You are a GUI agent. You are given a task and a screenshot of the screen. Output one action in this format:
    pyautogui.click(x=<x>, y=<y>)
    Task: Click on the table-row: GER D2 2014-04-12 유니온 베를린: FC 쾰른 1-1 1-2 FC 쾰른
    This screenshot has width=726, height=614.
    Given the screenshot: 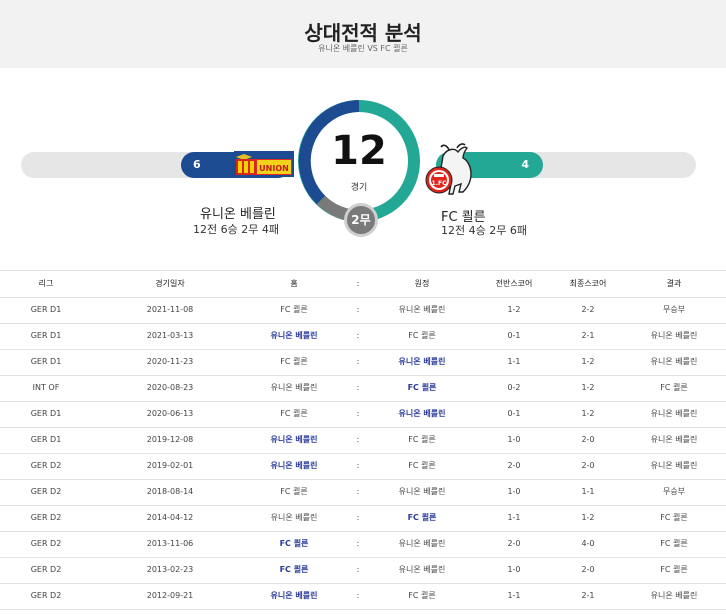 What is the action you would take?
    pyautogui.click(x=363, y=518)
    